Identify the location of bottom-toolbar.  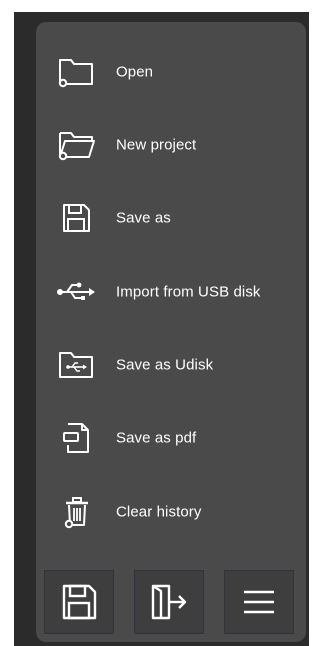
(171, 603).